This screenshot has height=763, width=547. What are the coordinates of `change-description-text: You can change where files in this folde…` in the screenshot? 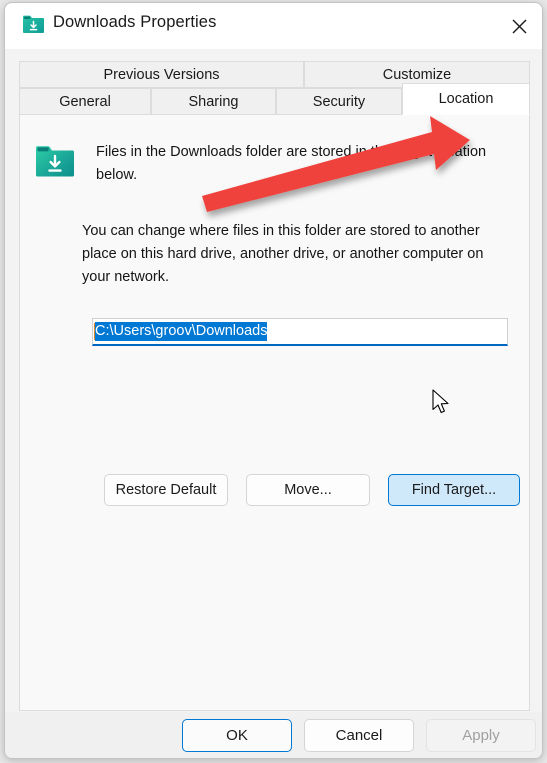 It's located at (283, 254).